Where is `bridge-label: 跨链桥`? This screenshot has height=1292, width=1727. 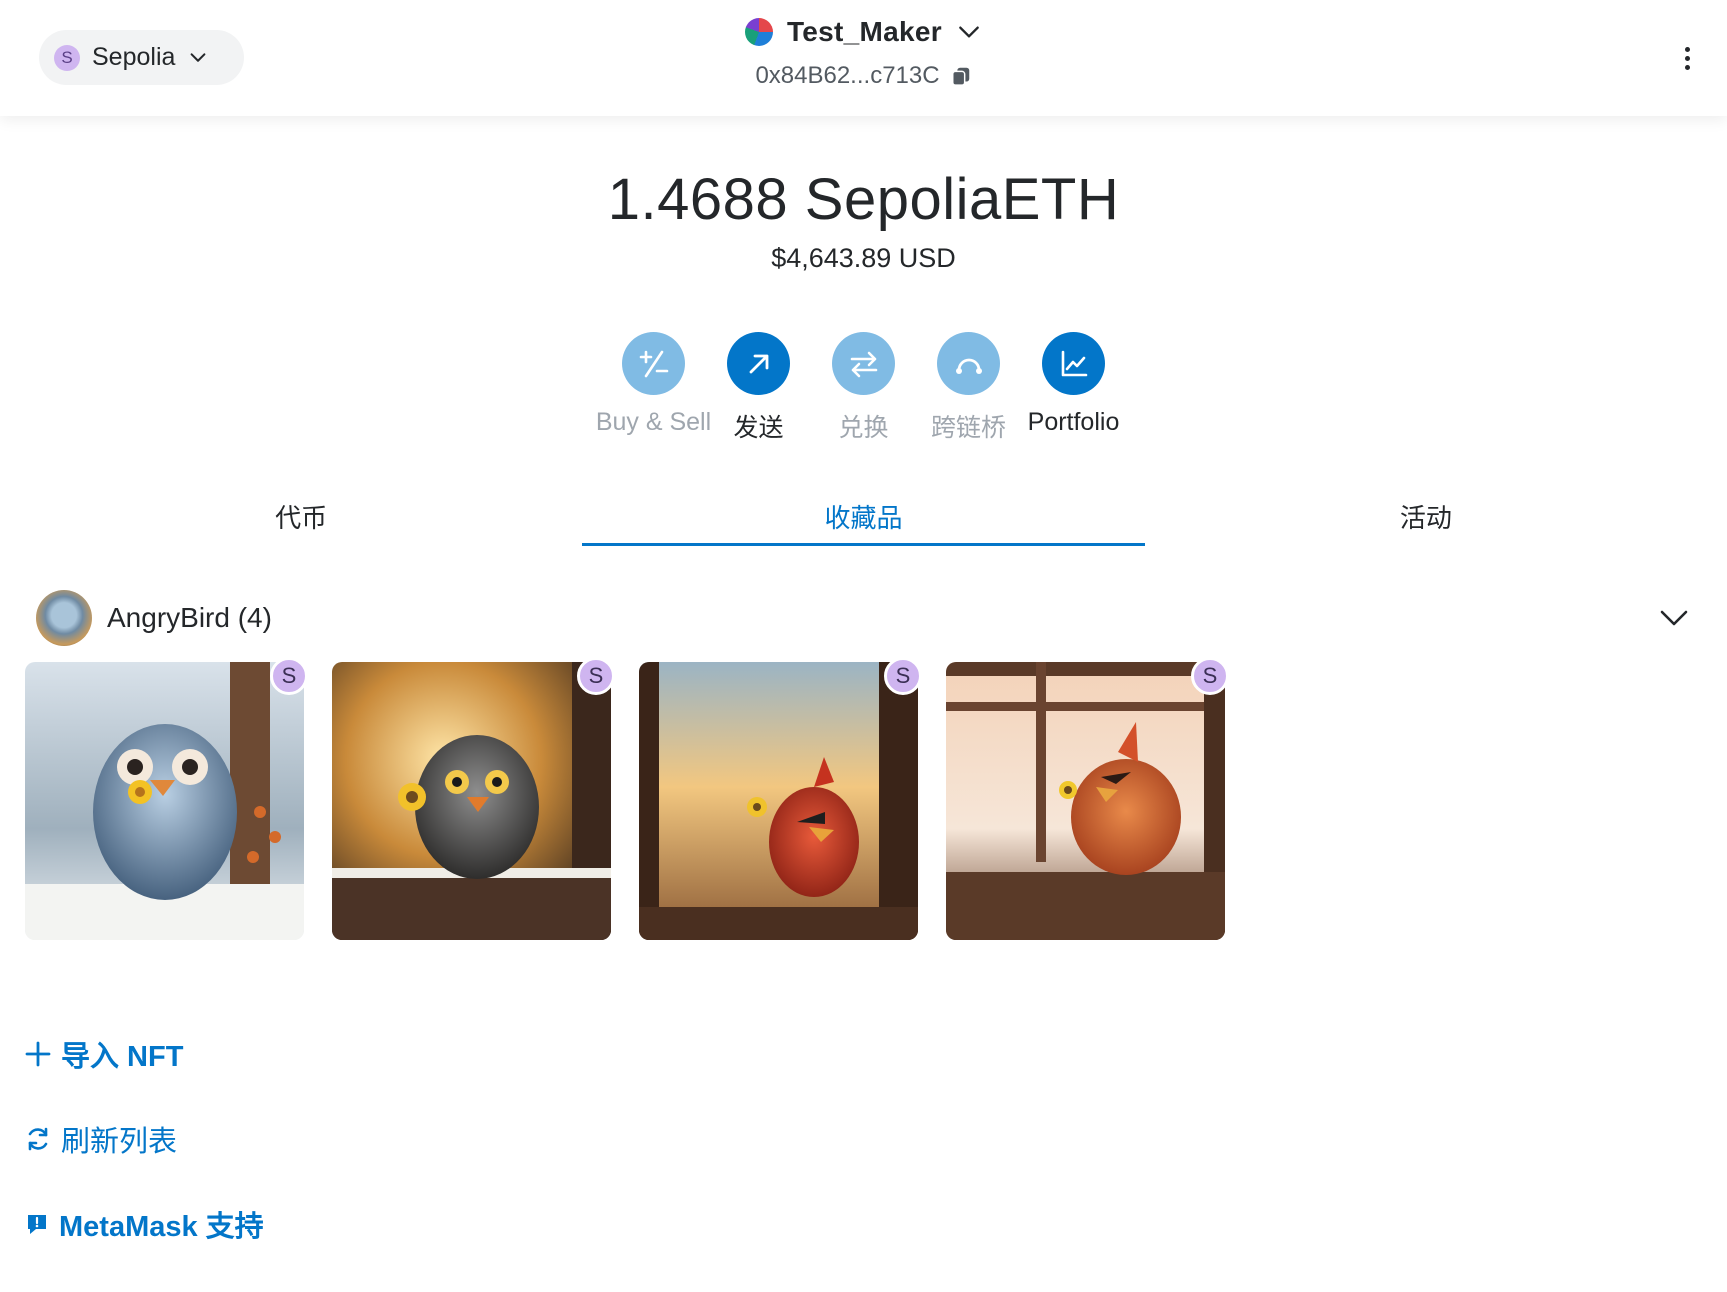 bridge-label: 跨链桥 is located at coordinates (968, 428).